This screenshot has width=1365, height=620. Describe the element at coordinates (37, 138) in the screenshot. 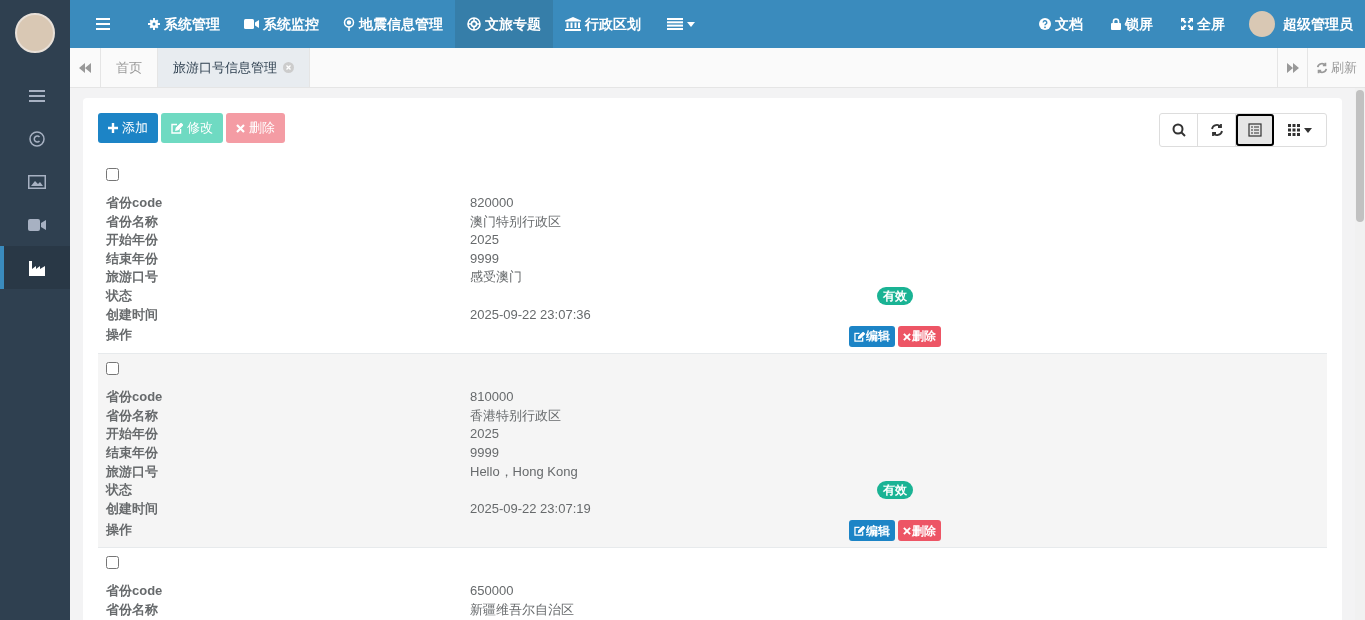

I see `copyright-icon` at that location.